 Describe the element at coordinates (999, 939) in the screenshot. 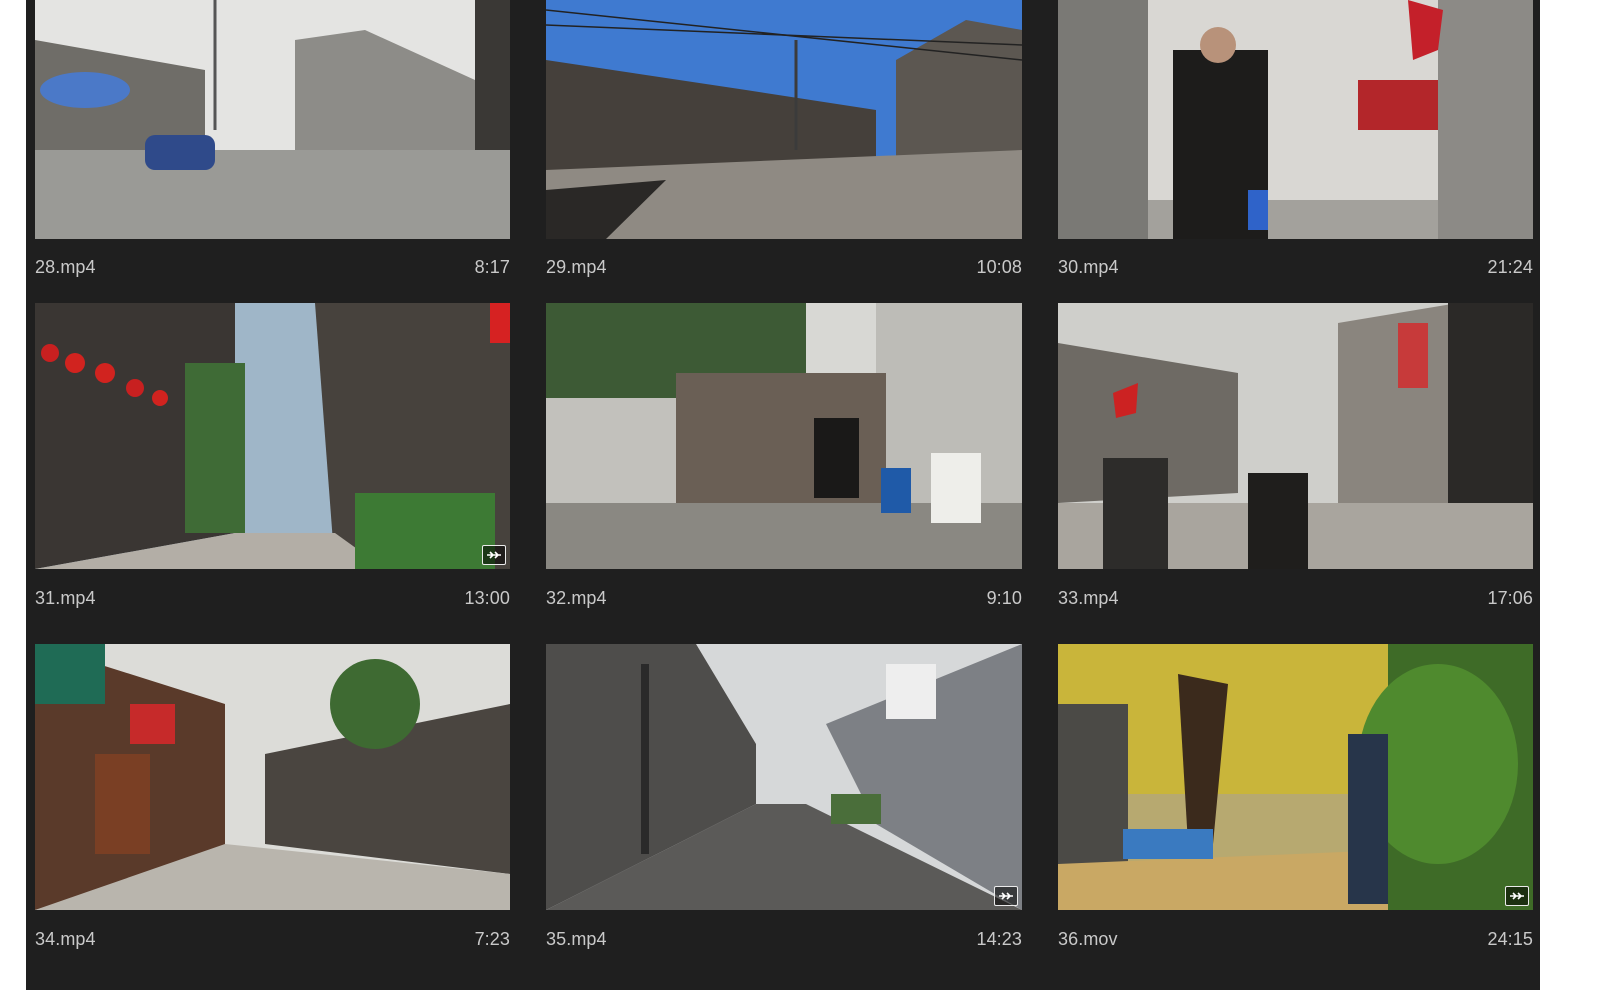

I see `clip-duration: 14:23` at that location.